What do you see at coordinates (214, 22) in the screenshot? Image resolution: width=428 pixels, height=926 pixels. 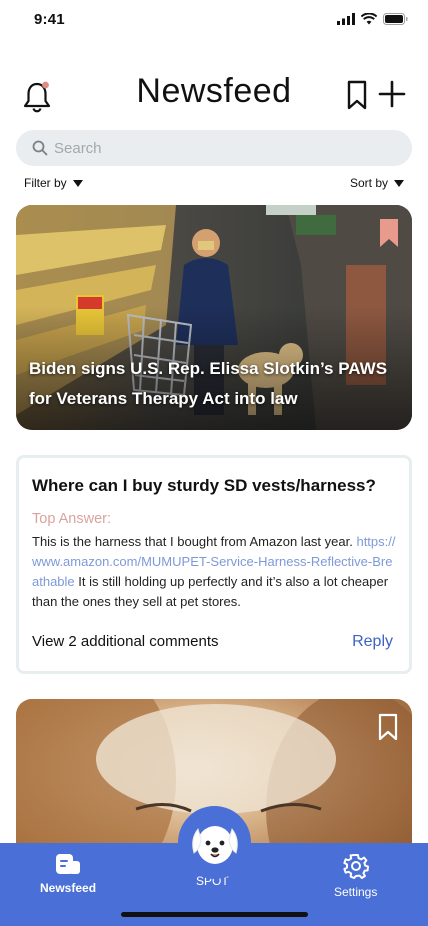 I see `status-bar: 9:41` at bounding box center [214, 22].